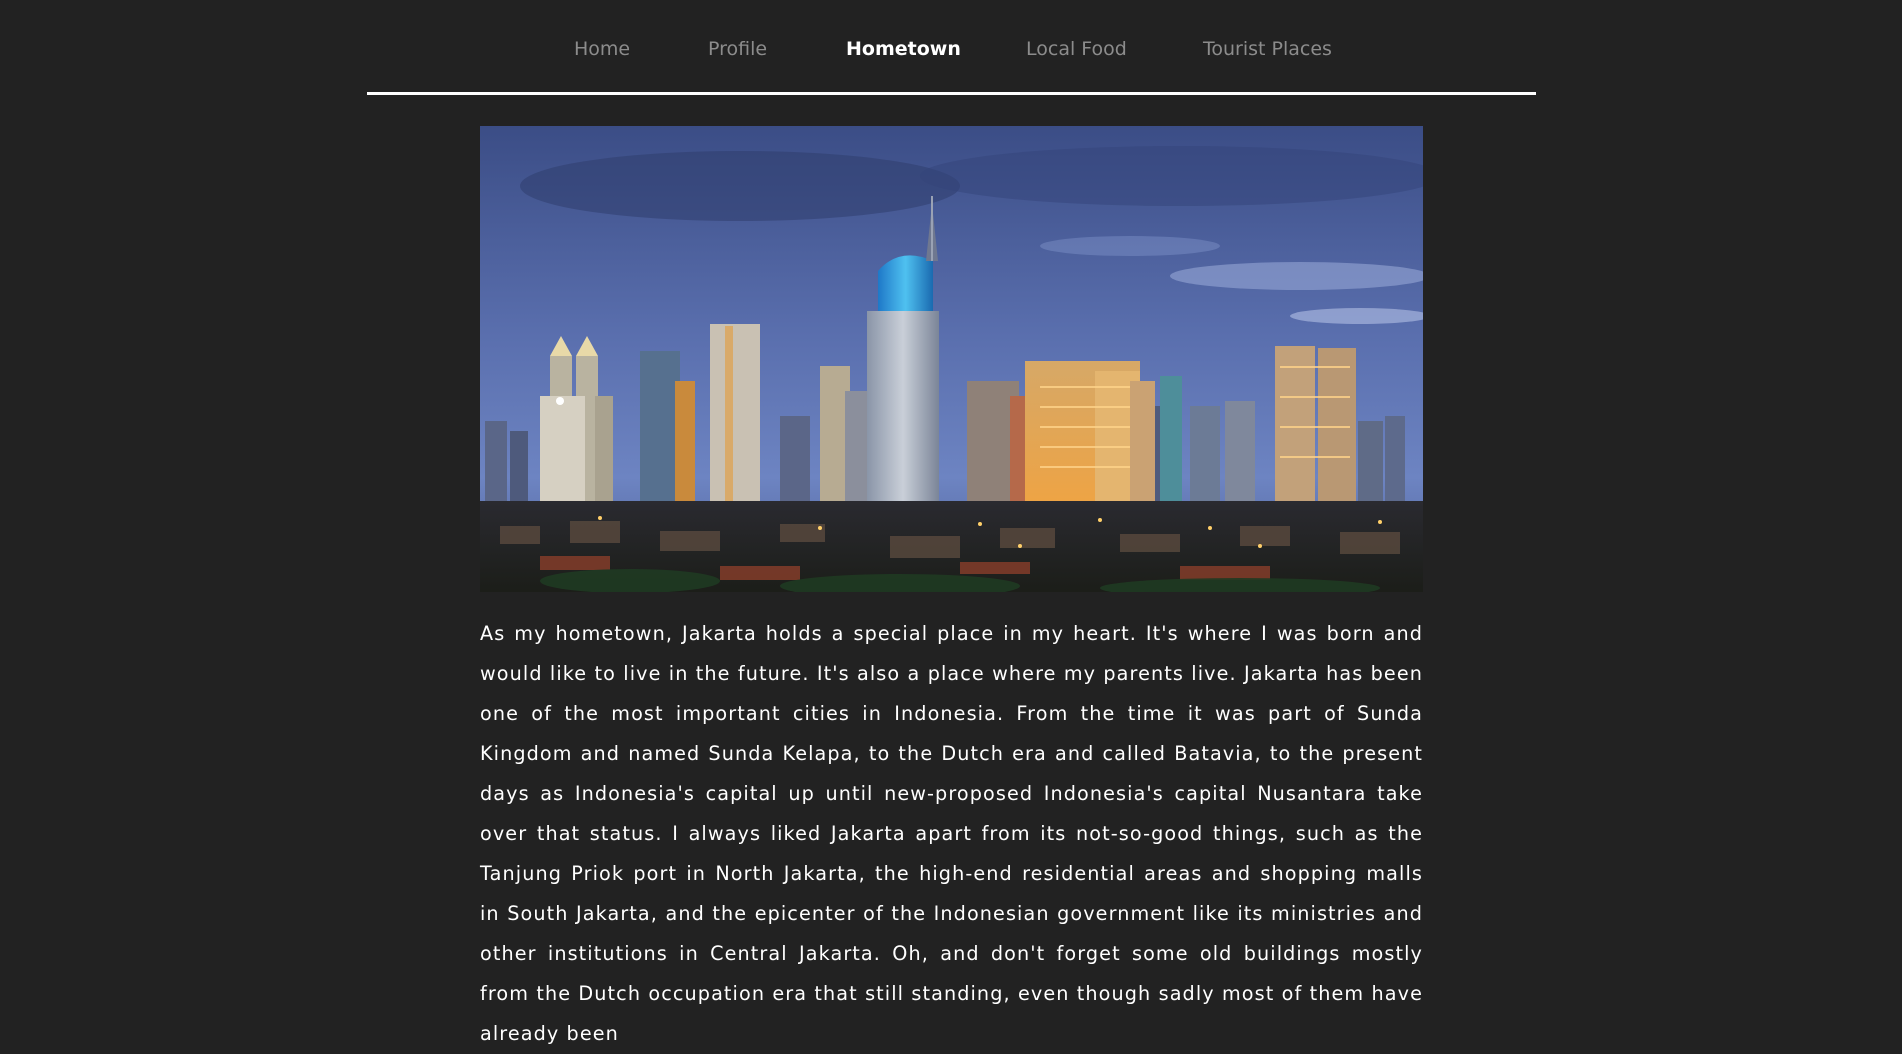 Image resolution: width=1902 pixels, height=1054 pixels. Describe the element at coordinates (1076, 49) in the screenshot. I see `nav-link-local-food: Local Food` at that location.